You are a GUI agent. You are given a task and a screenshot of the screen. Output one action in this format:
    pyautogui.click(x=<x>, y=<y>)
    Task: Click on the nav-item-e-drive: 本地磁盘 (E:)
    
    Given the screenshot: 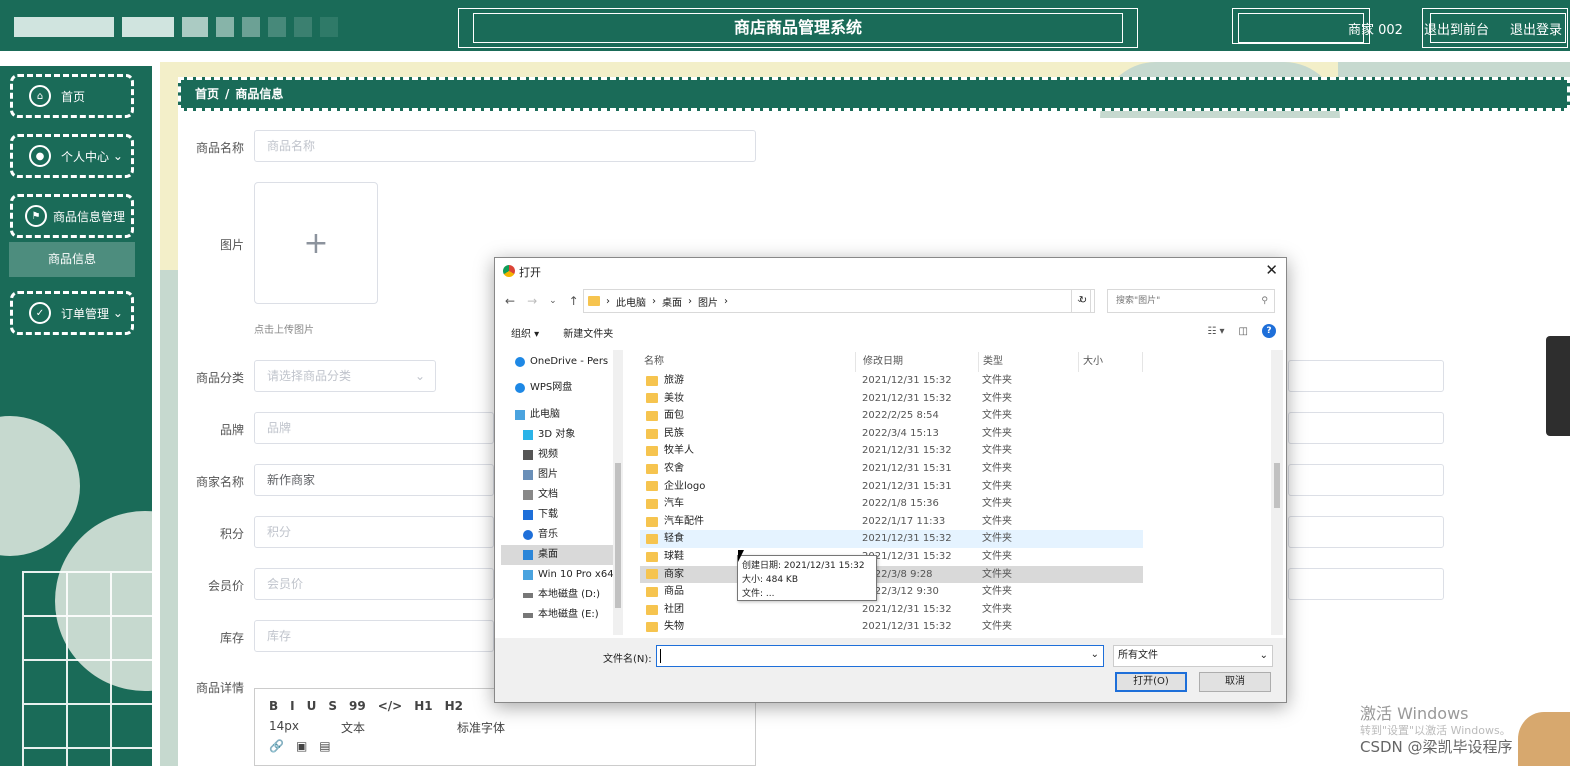 What is the action you would take?
    pyautogui.click(x=561, y=615)
    